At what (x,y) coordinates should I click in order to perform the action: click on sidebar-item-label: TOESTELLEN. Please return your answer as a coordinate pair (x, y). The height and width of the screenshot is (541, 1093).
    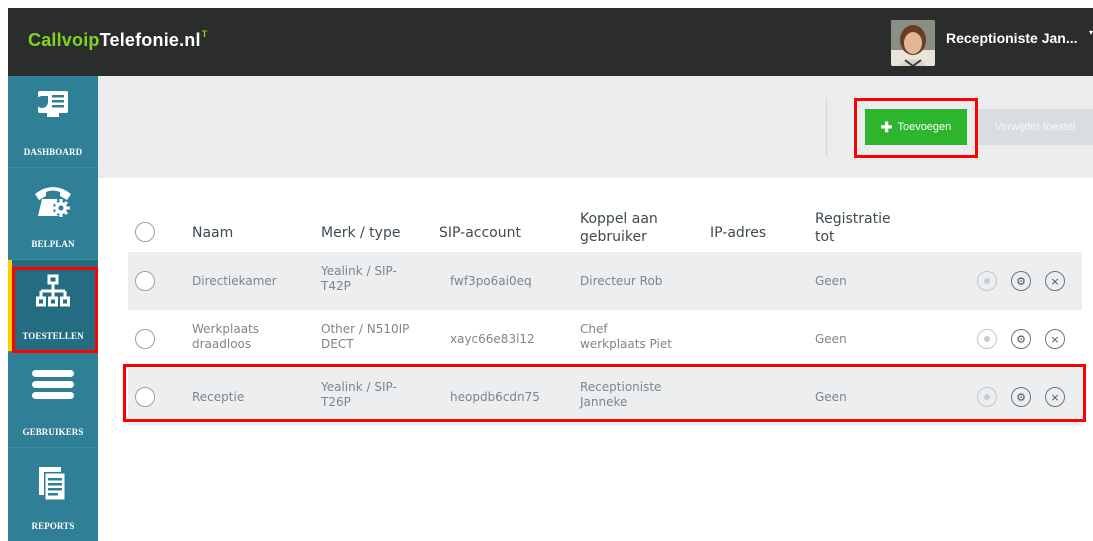
    Looking at the image, I should click on (53, 336).